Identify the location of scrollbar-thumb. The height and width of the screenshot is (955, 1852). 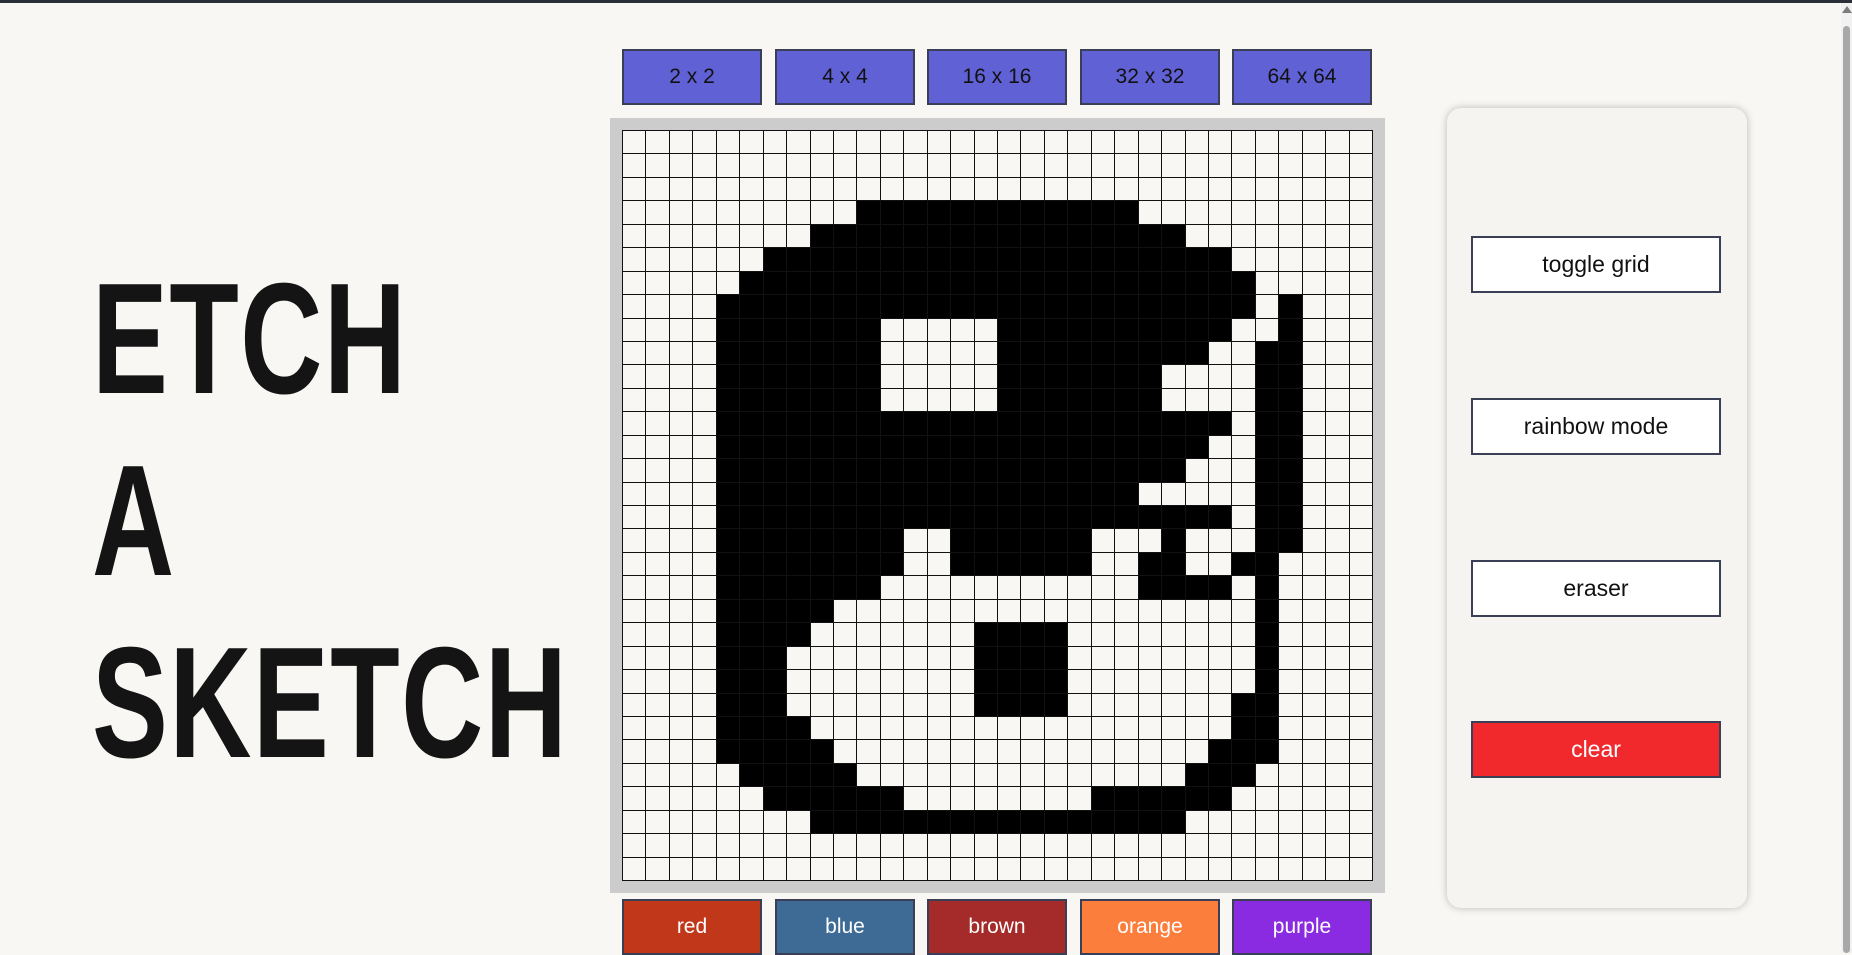
(1846, 489).